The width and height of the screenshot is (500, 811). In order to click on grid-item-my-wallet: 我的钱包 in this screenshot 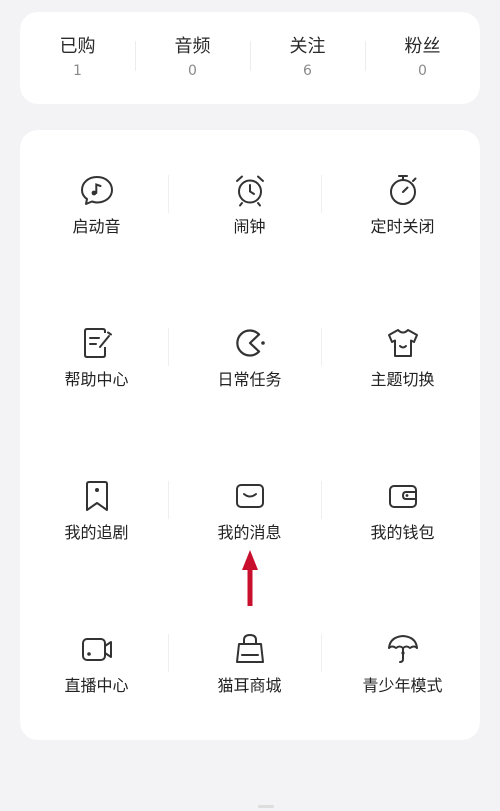, I will do `click(402, 511)`.